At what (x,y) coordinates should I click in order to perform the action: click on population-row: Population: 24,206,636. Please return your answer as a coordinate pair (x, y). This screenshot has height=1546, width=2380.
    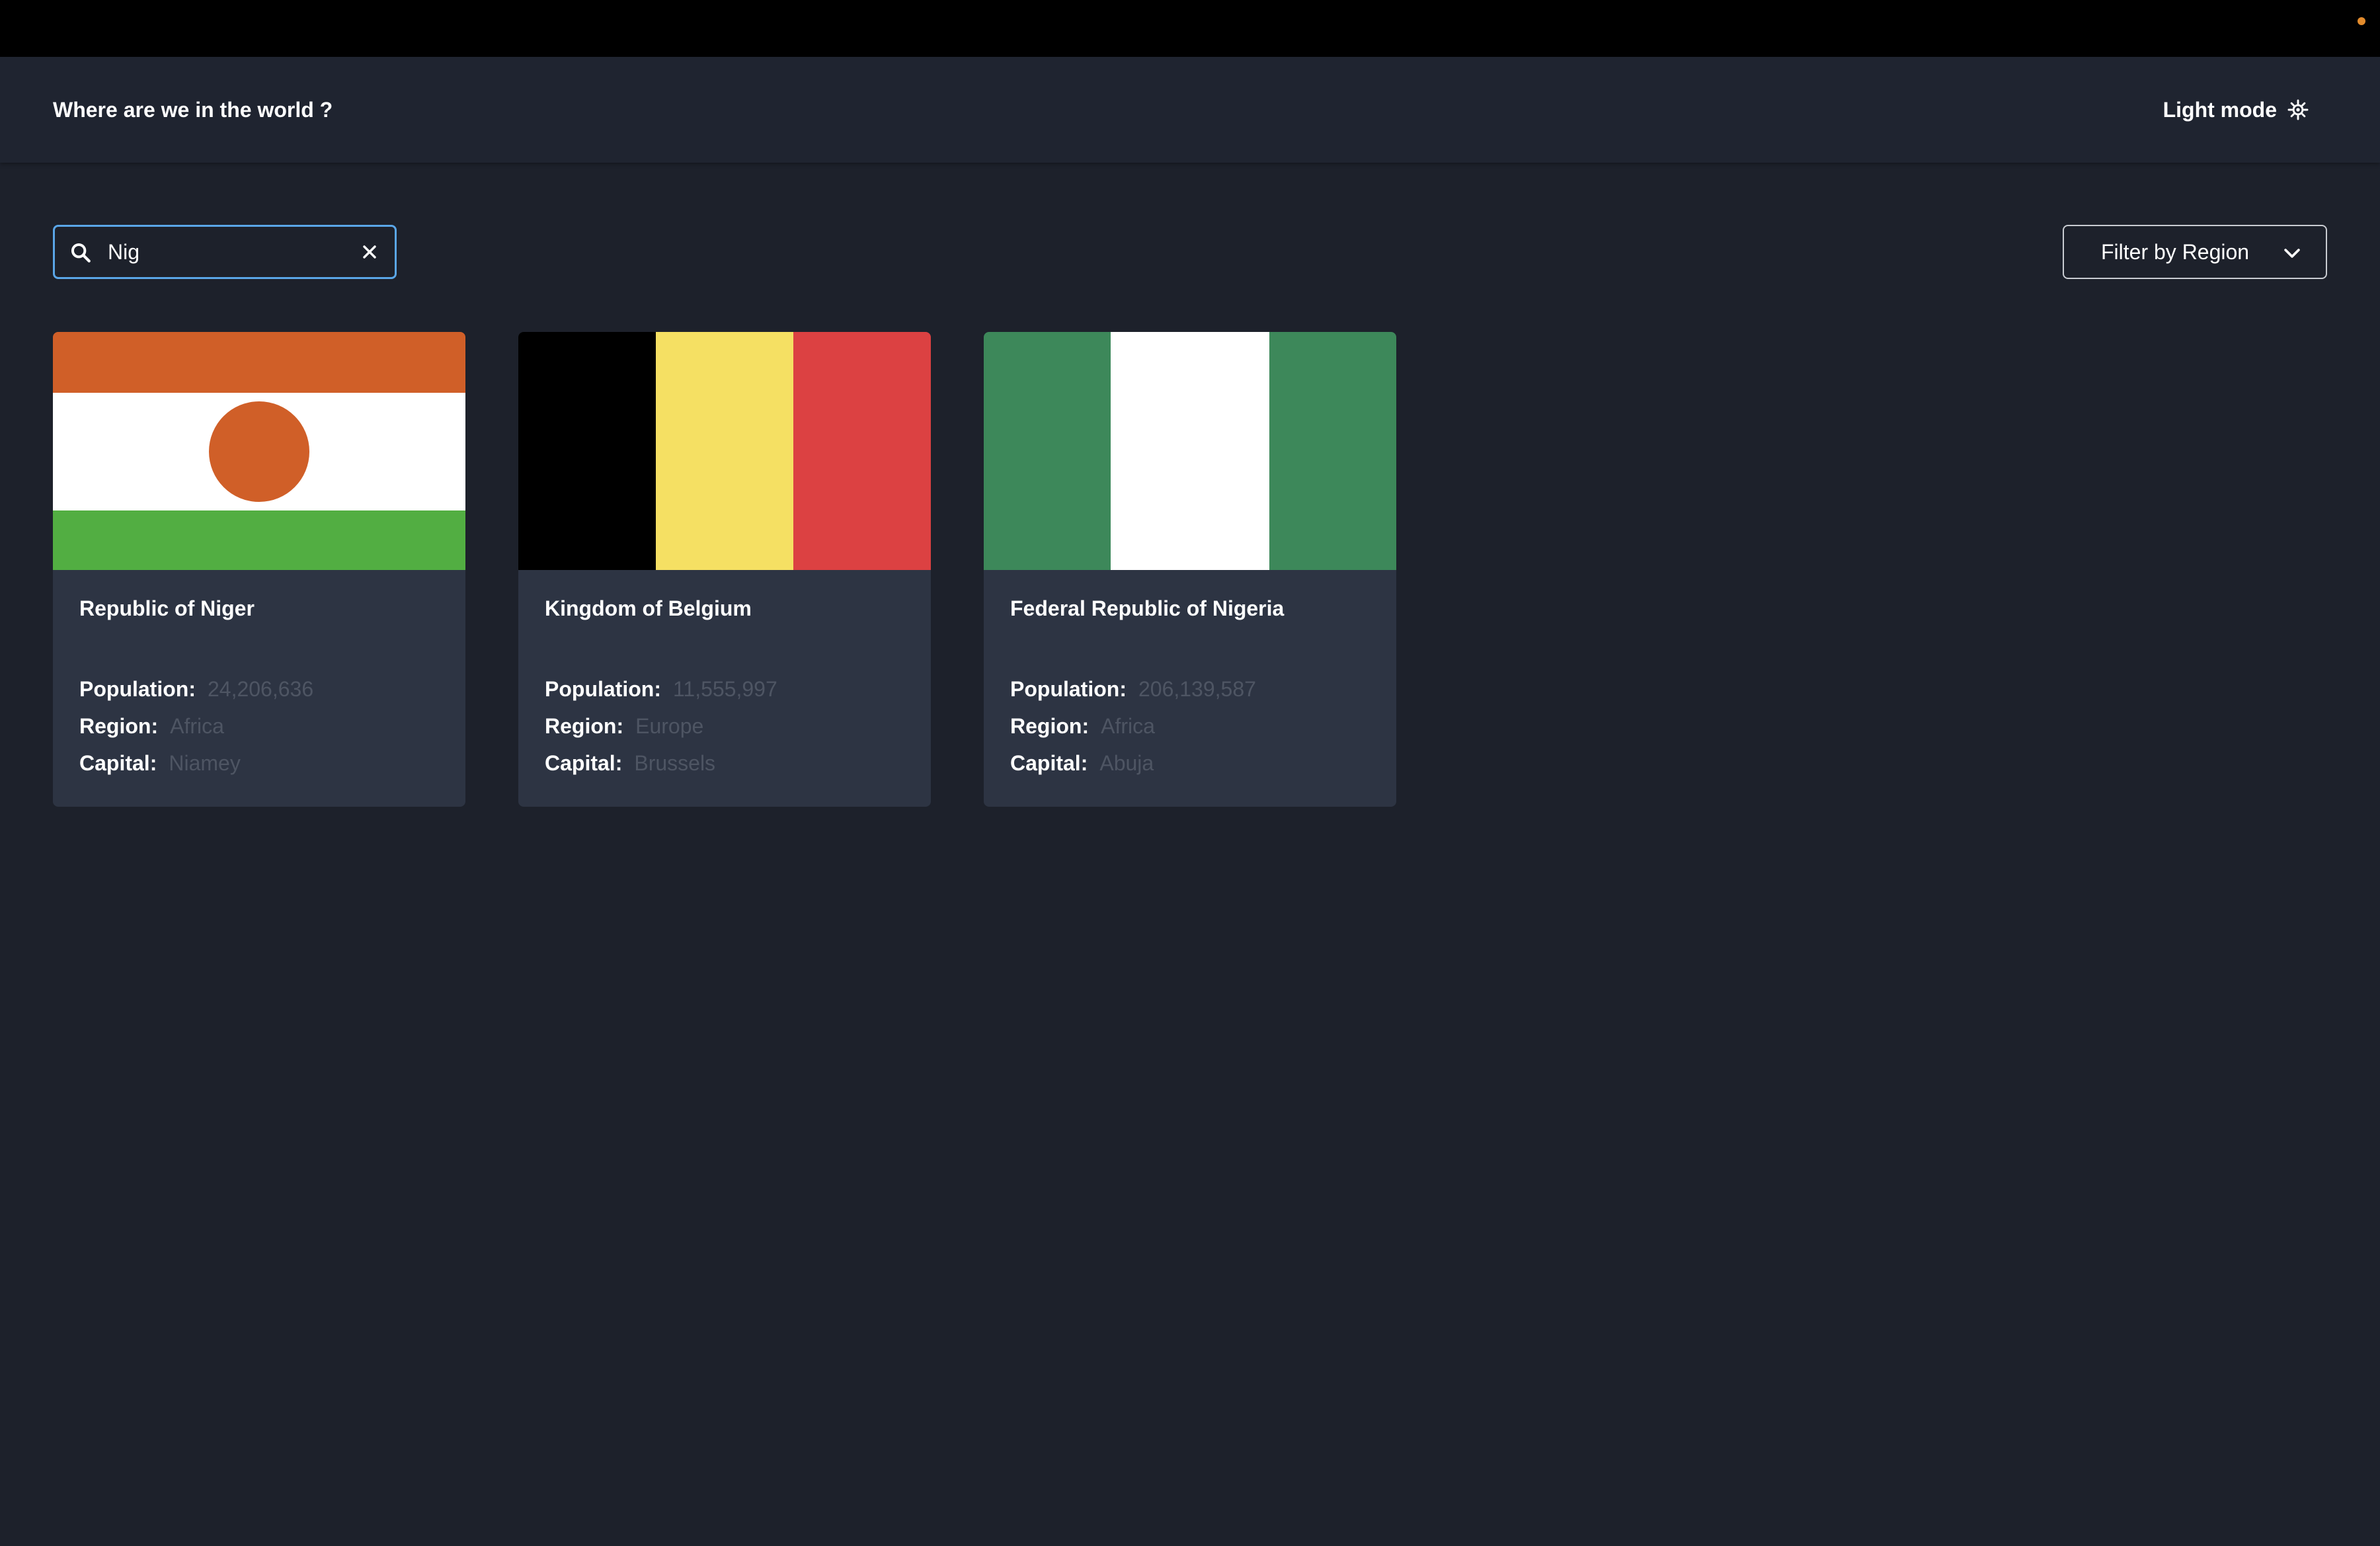
    Looking at the image, I should click on (196, 689).